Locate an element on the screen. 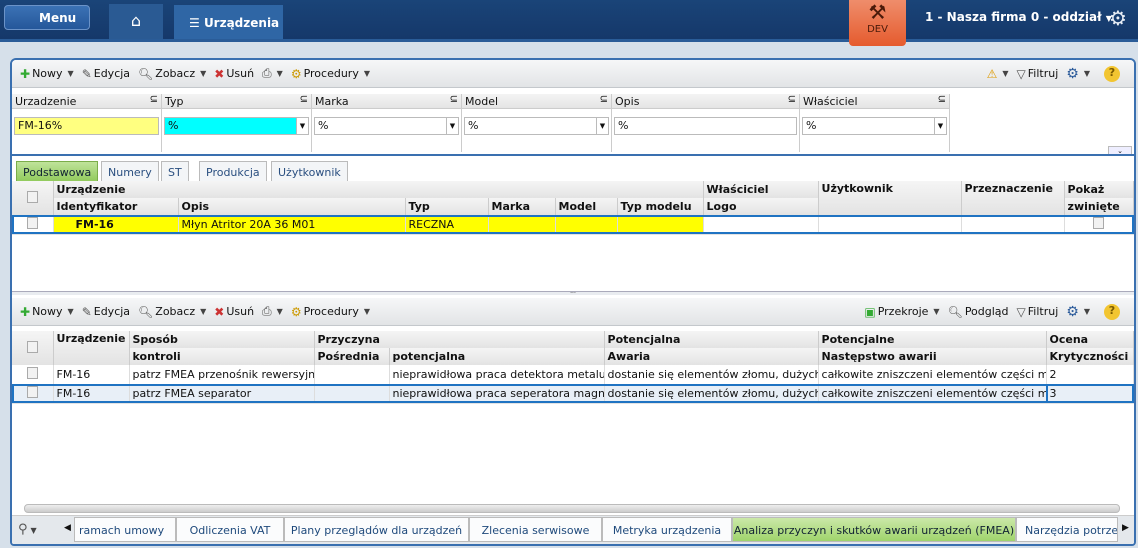 The height and width of the screenshot is (548, 1138). dev-badge: ⚒ DEV is located at coordinates (877, 23).